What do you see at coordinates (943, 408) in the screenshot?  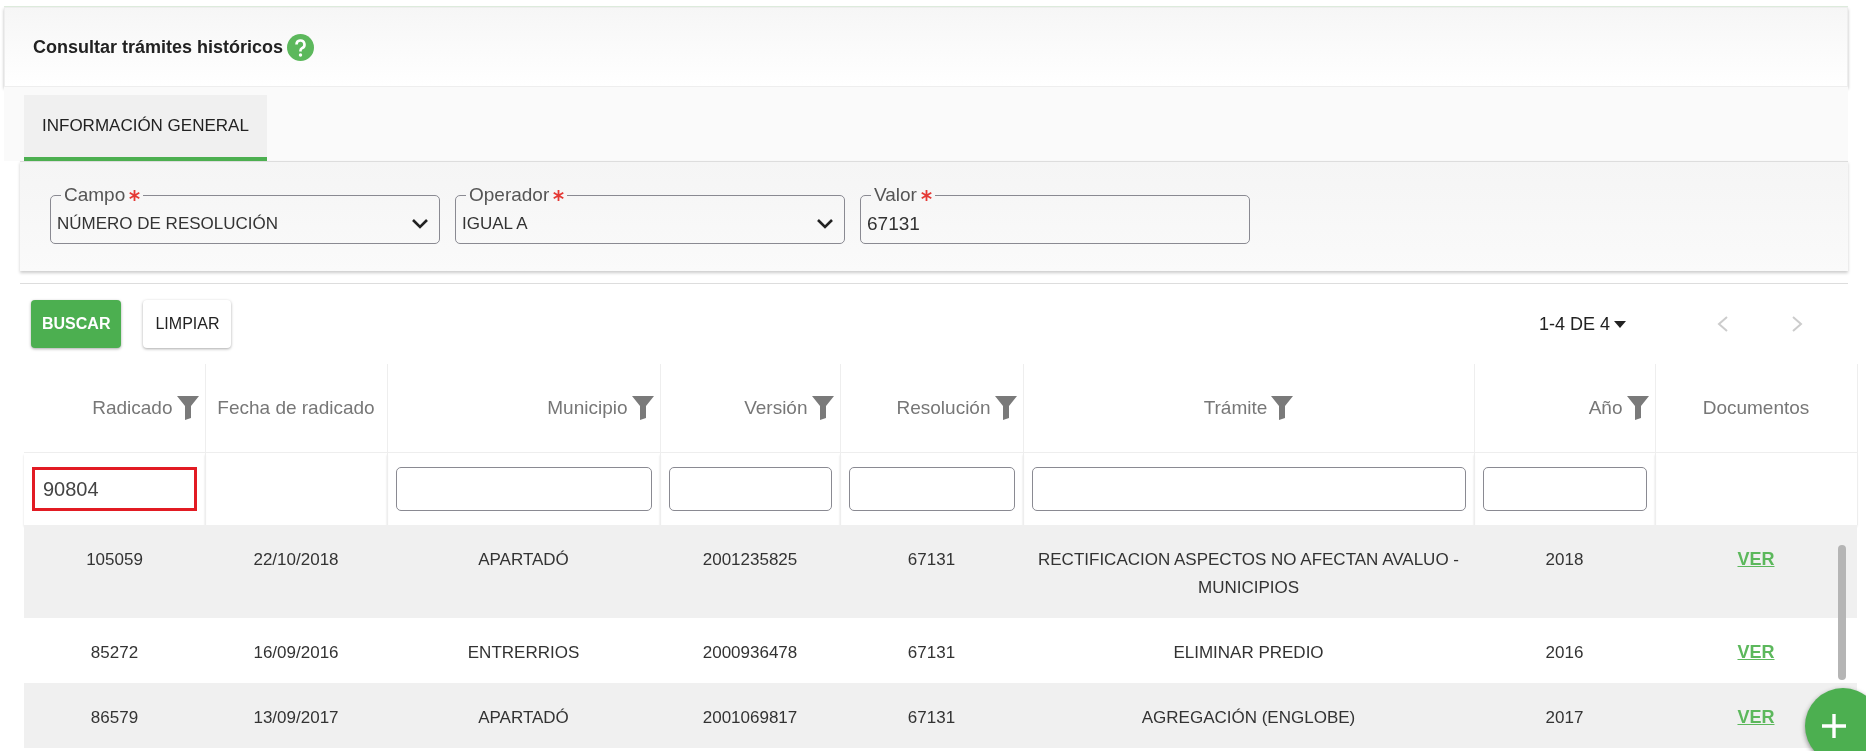 I see `column-header: Resolución` at bounding box center [943, 408].